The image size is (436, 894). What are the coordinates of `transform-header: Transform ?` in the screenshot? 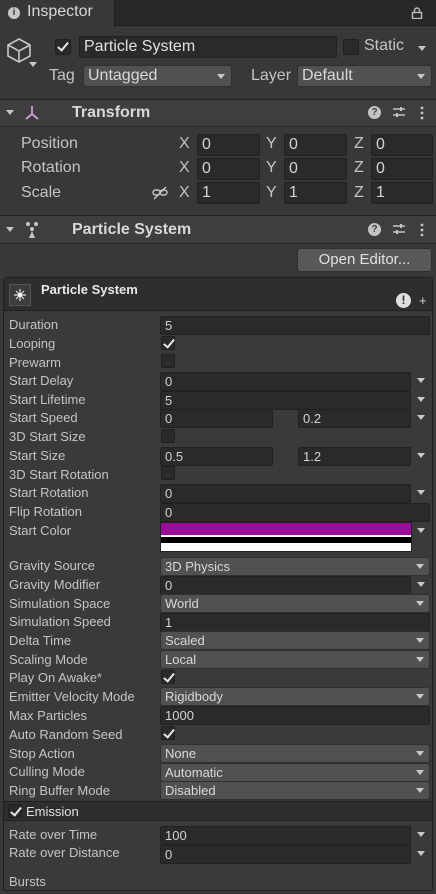 It's located at (218, 113).